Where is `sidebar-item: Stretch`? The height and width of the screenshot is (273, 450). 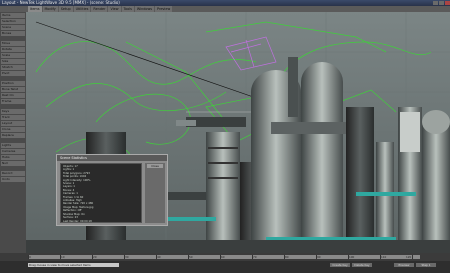 sidebar-item: Stretch is located at coordinates (13, 67).